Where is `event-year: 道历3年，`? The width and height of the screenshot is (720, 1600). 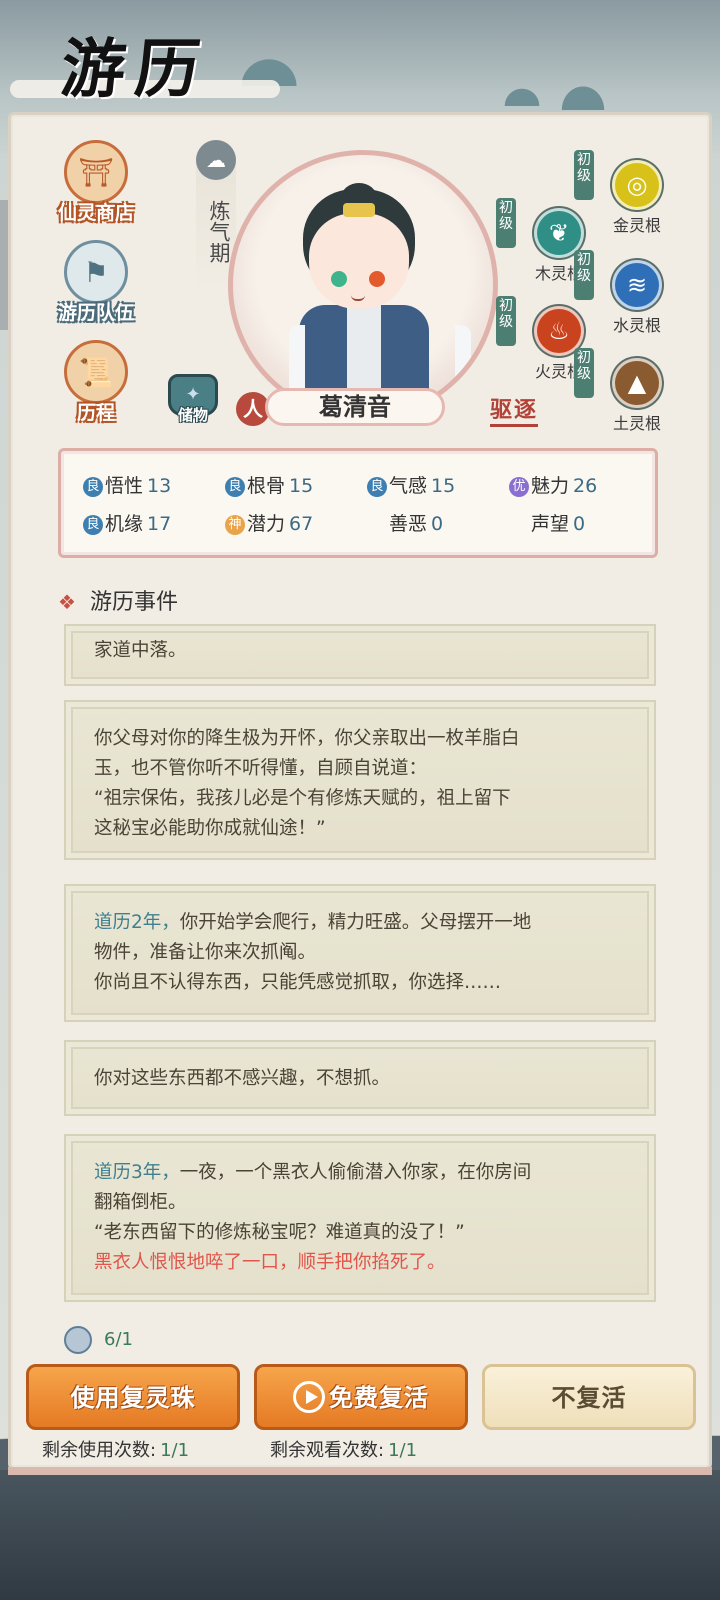 event-year: 道历3年， is located at coordinates (137, 1172).